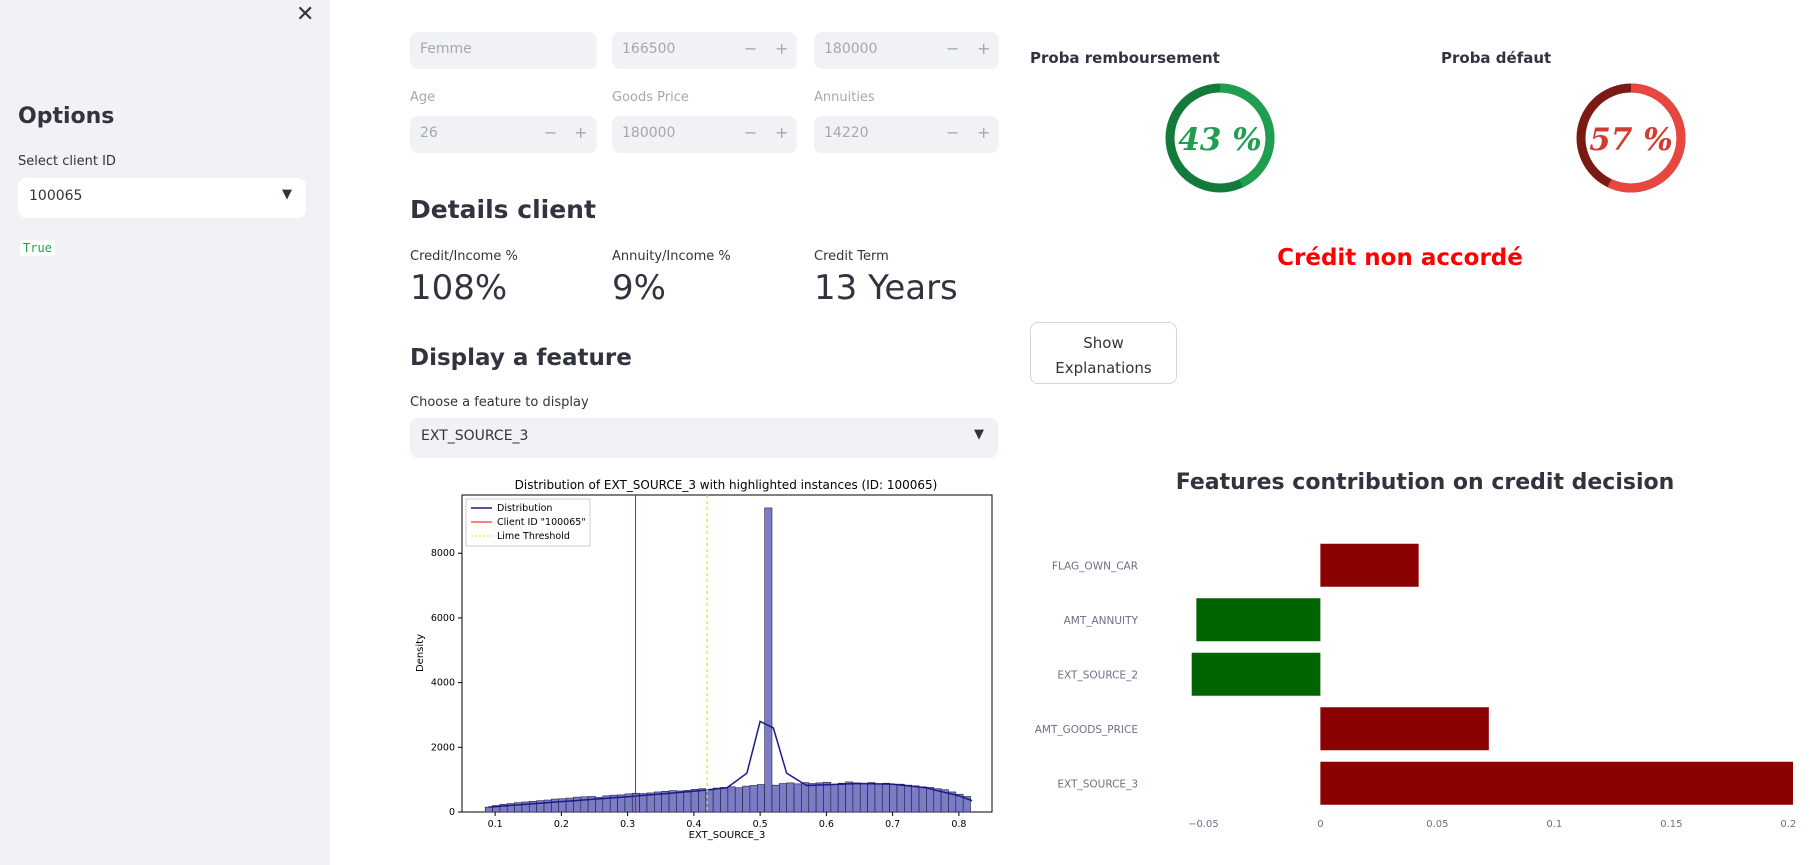  Describe the element at coordinates (1203, 824) in the screenshot. I see `x-tick-label: −0.05` at that location.